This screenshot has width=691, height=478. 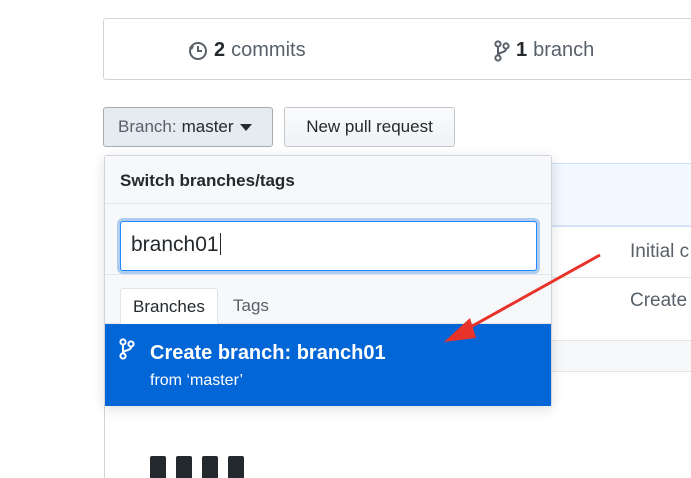 What do you see at coordinates (328, 365) in the screenshot?
I see `create-branch-item: Create branch: branch01 from ‘master’` at bounding box center [328, 365].